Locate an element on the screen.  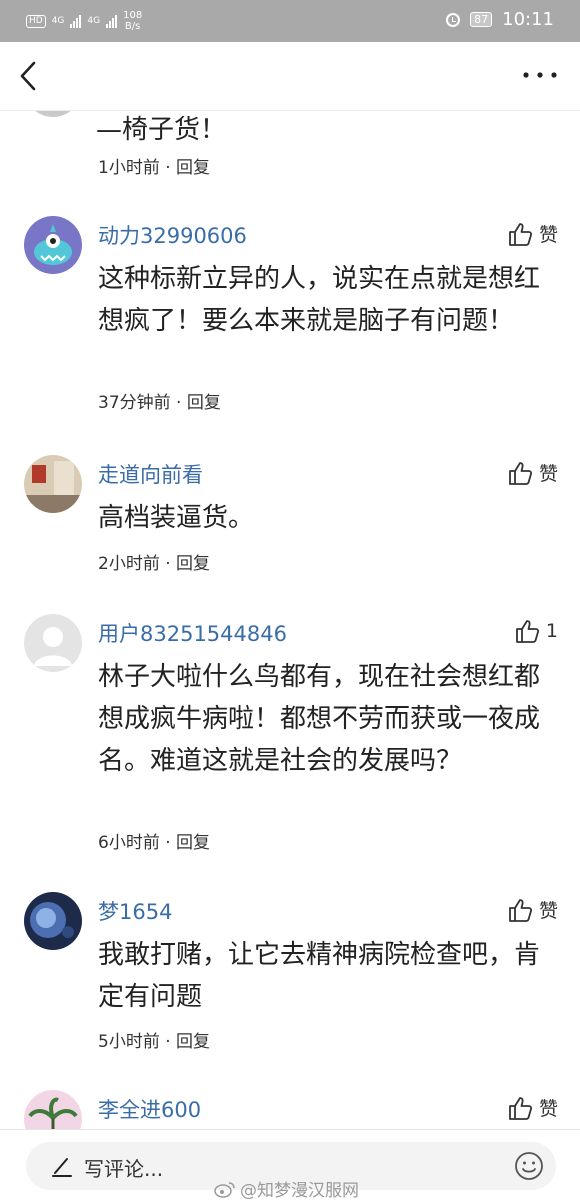
comment-text: 我敢打赌，让它去精神病院检查吧，肯定有问题 is located at coordinates (319, 976).